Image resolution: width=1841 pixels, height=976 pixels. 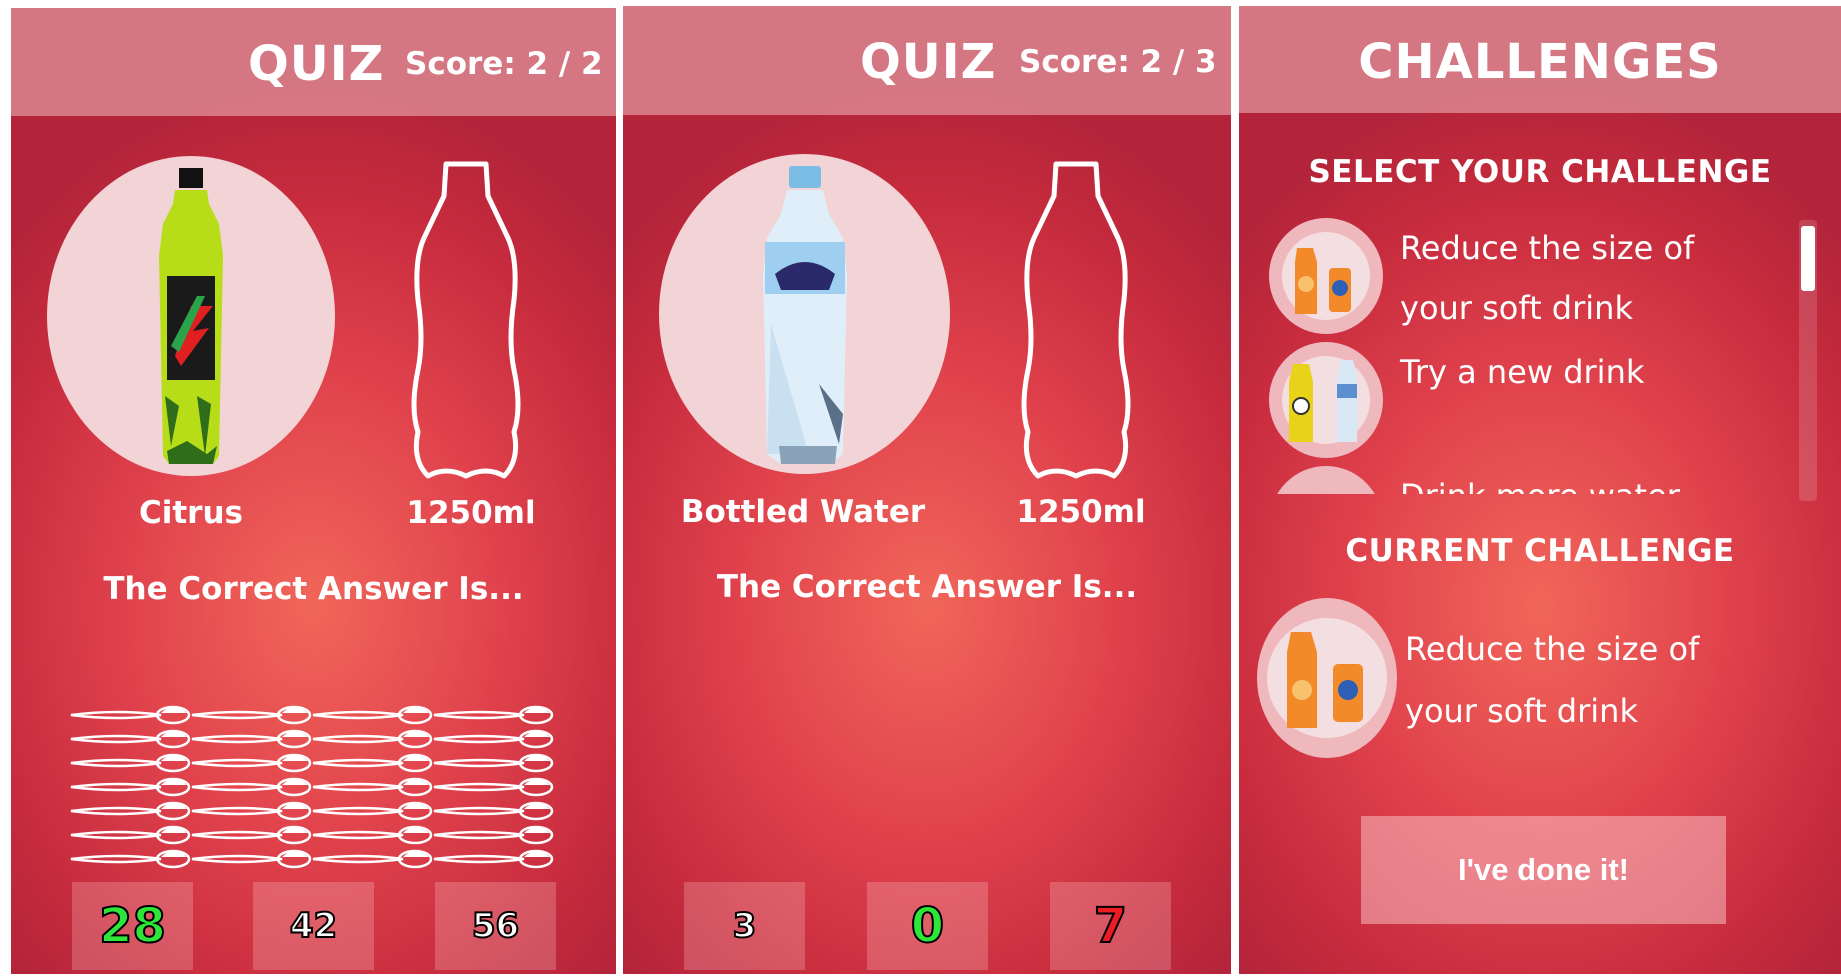 I want to click on screen-title: CHALLENGES, so click(x=1540, y=62).